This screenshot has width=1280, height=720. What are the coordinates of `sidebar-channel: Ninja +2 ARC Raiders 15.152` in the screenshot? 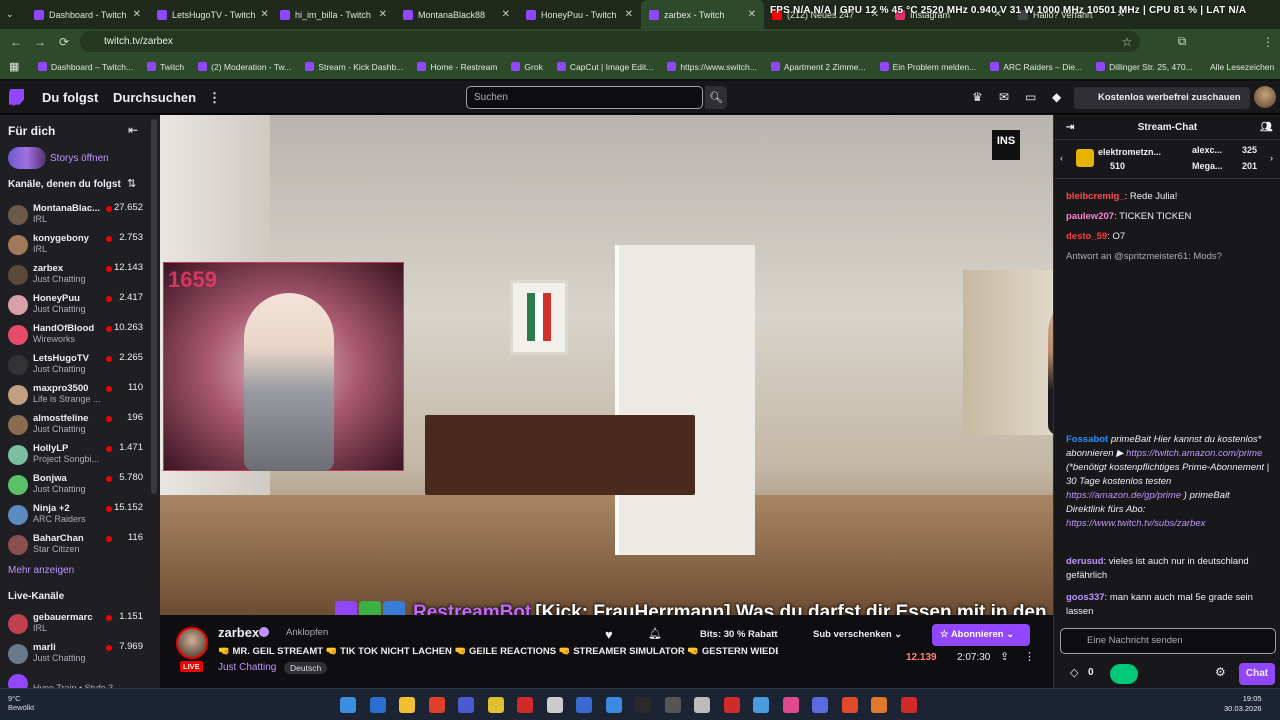 It's located at (75, 516).